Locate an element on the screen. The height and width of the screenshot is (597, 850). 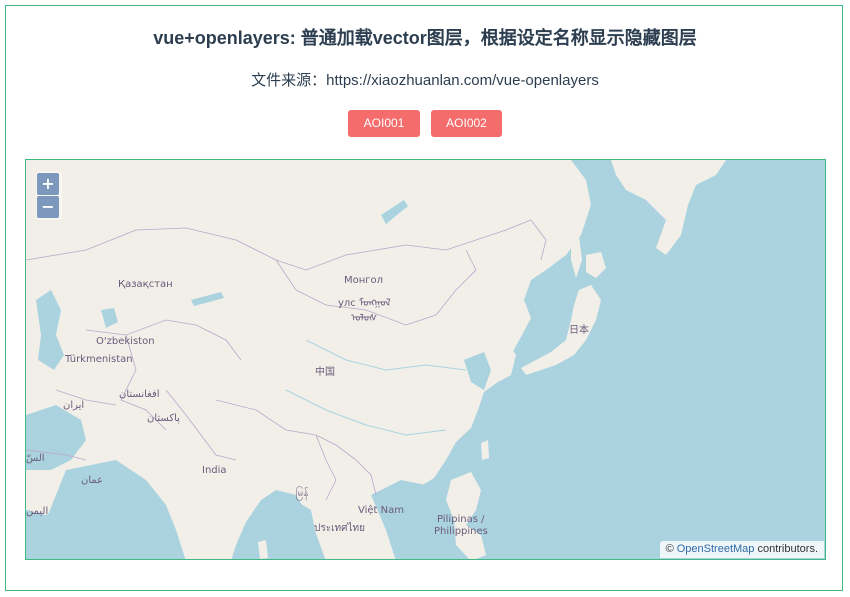
label-kazakhstan: Қазақстан is located at coordinates (145, 284).